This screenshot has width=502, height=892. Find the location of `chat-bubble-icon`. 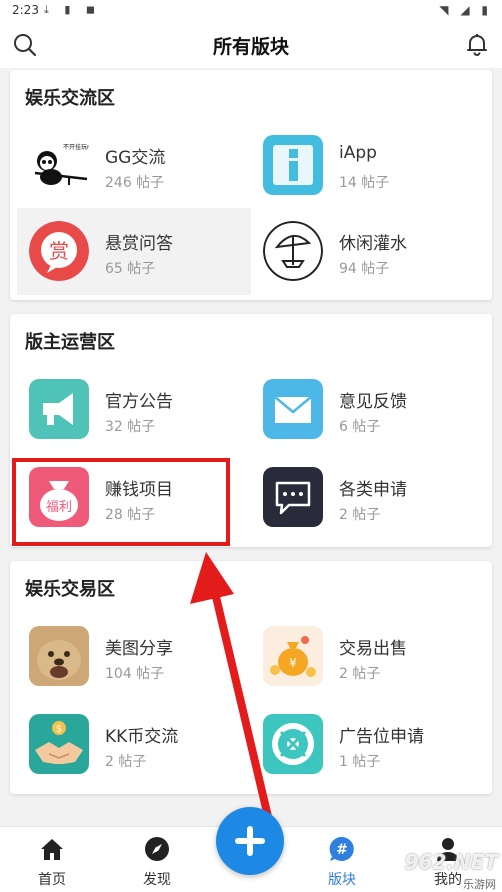

chat-bubble-icon is located at coordinates (293, 497).